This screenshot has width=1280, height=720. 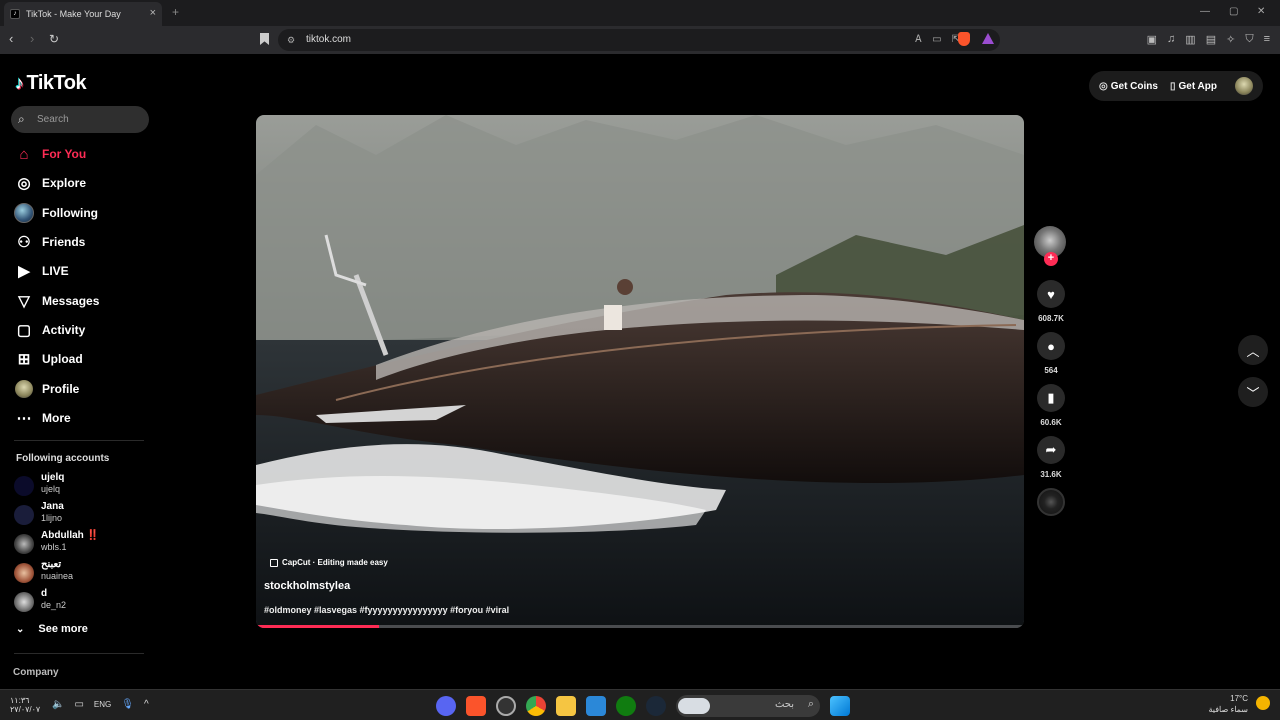 I want to click on save-button: ▮, so click(x=1051, y=398).